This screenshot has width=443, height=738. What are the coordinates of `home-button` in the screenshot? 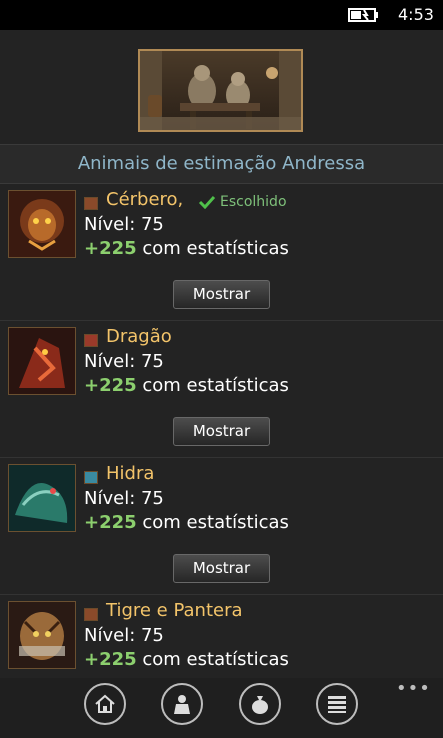 It's located at (105, 704).